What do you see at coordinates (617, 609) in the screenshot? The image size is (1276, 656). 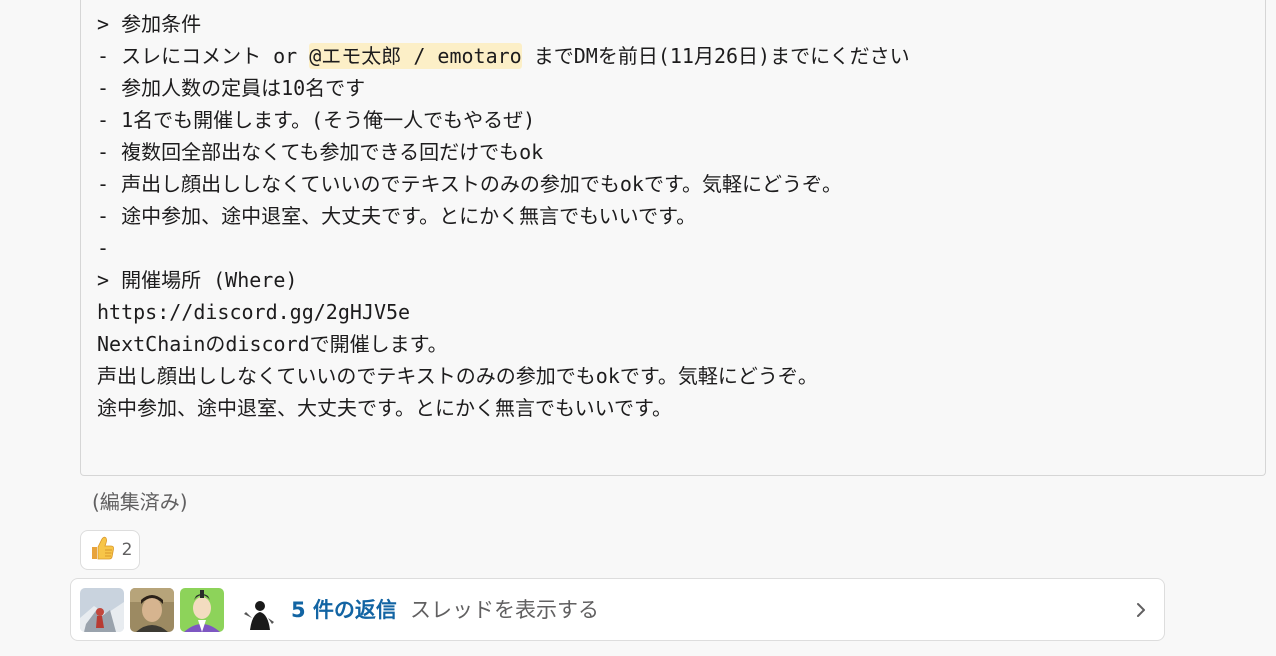 I see `thread-replies-bar: 5 件の返信 スレッドを表示する` at bounding box center [617, 609].